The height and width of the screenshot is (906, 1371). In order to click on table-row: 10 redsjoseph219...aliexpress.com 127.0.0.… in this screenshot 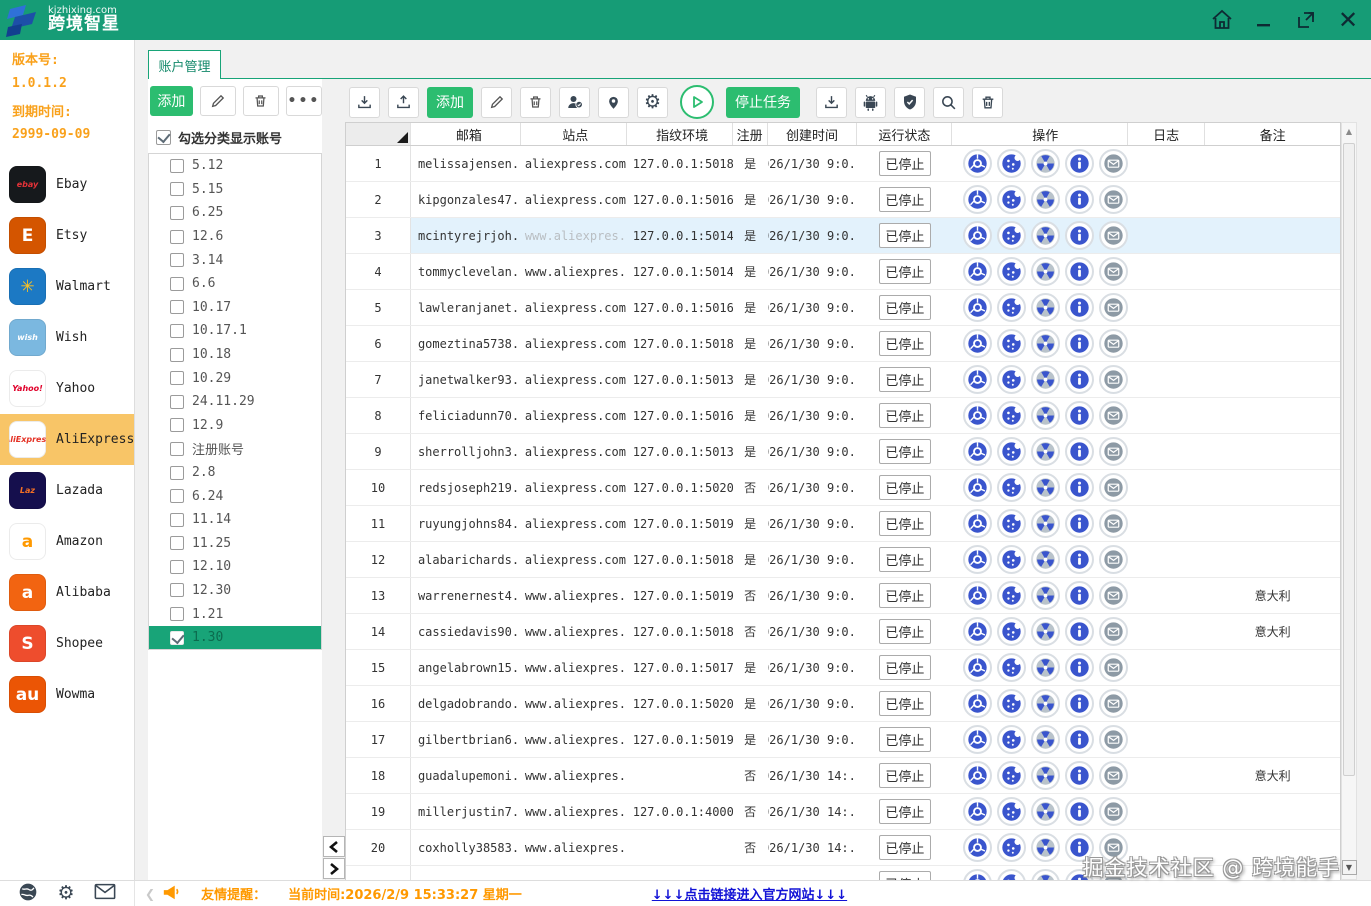, I will do `click(843, 488)`.